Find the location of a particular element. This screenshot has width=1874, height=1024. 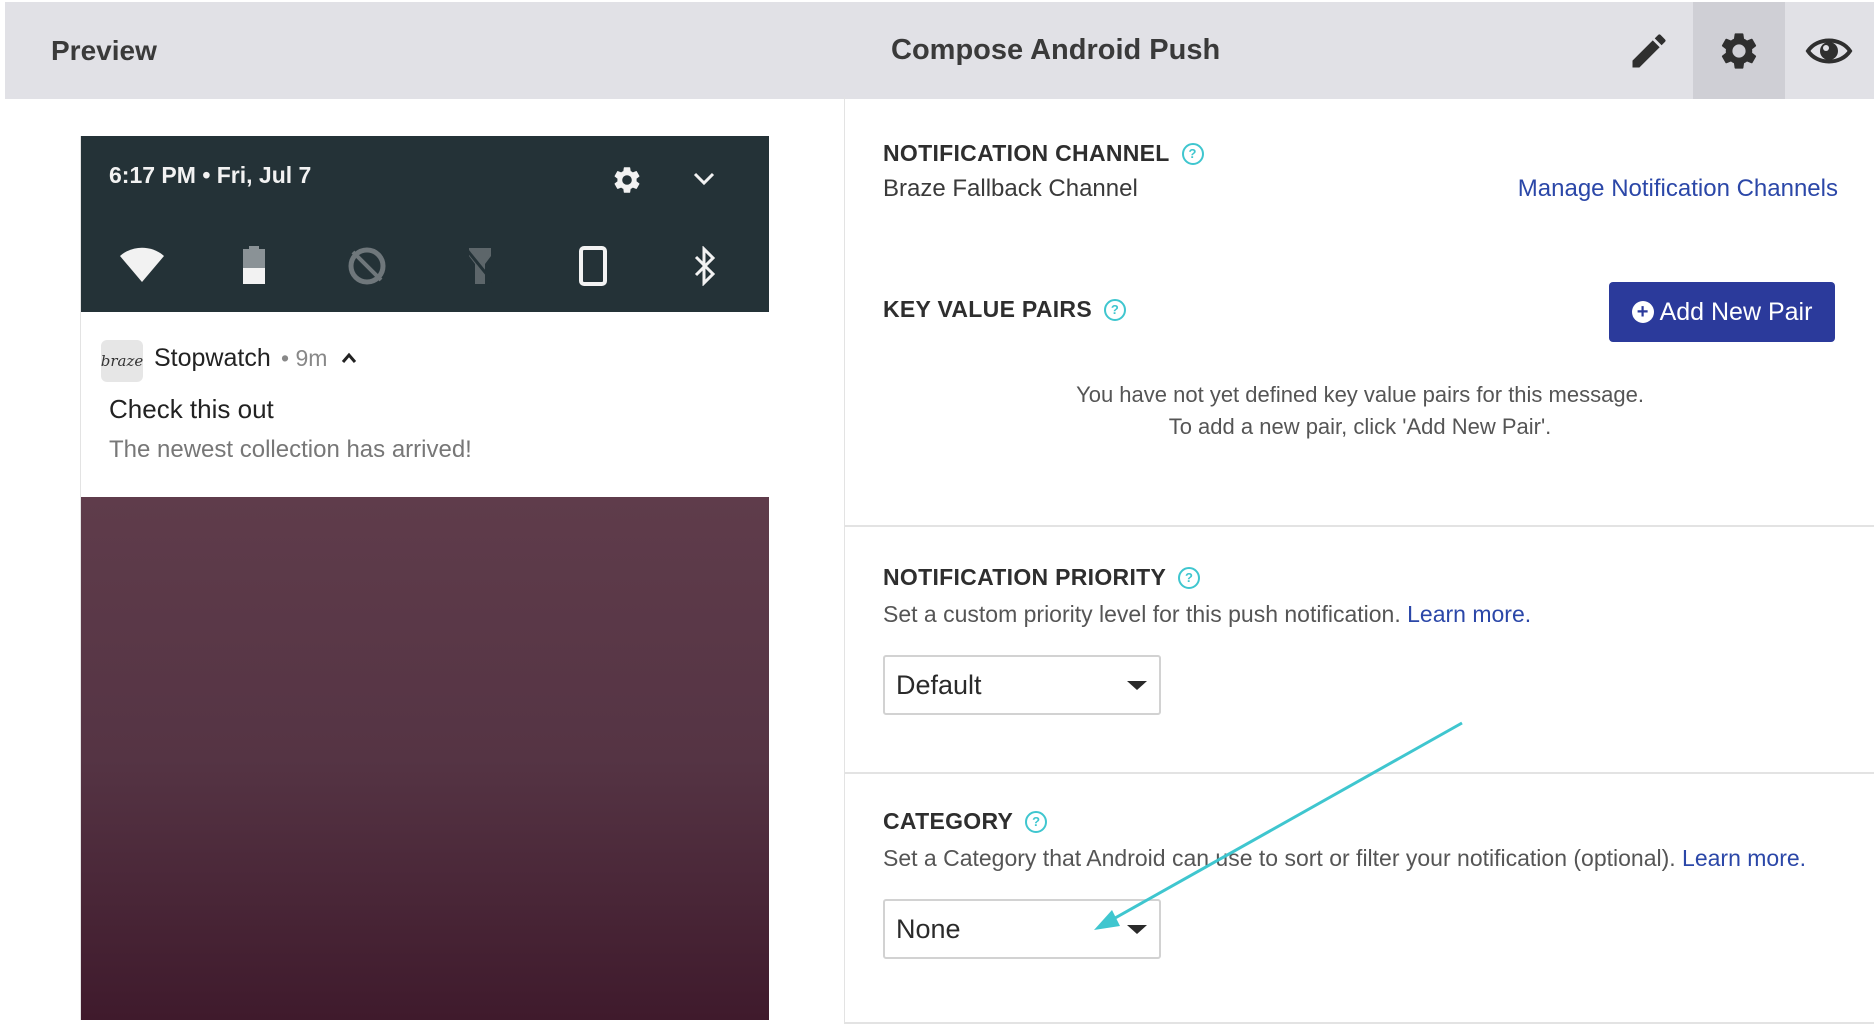

category-learn-more-link: Learn more. is located at coordinates (1744, 858).